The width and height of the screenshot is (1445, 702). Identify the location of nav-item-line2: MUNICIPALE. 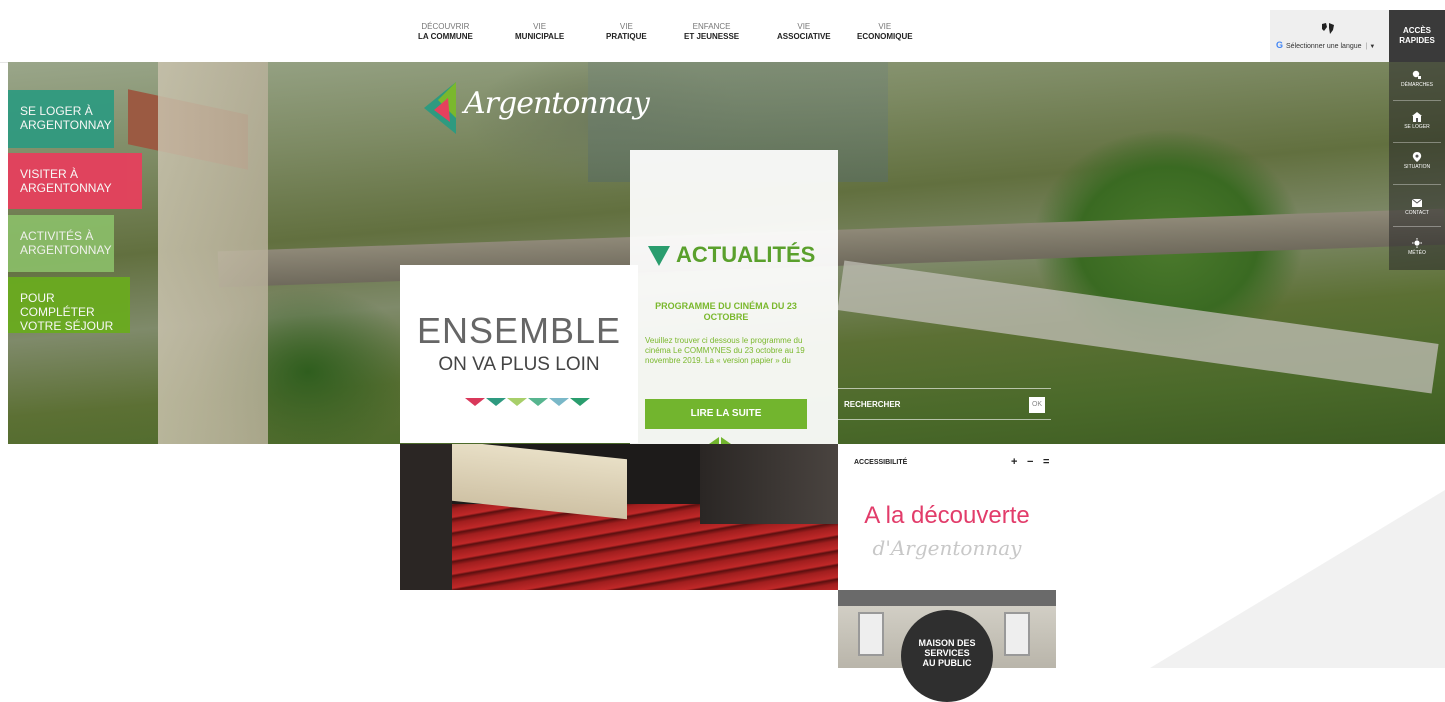
(540, 36).